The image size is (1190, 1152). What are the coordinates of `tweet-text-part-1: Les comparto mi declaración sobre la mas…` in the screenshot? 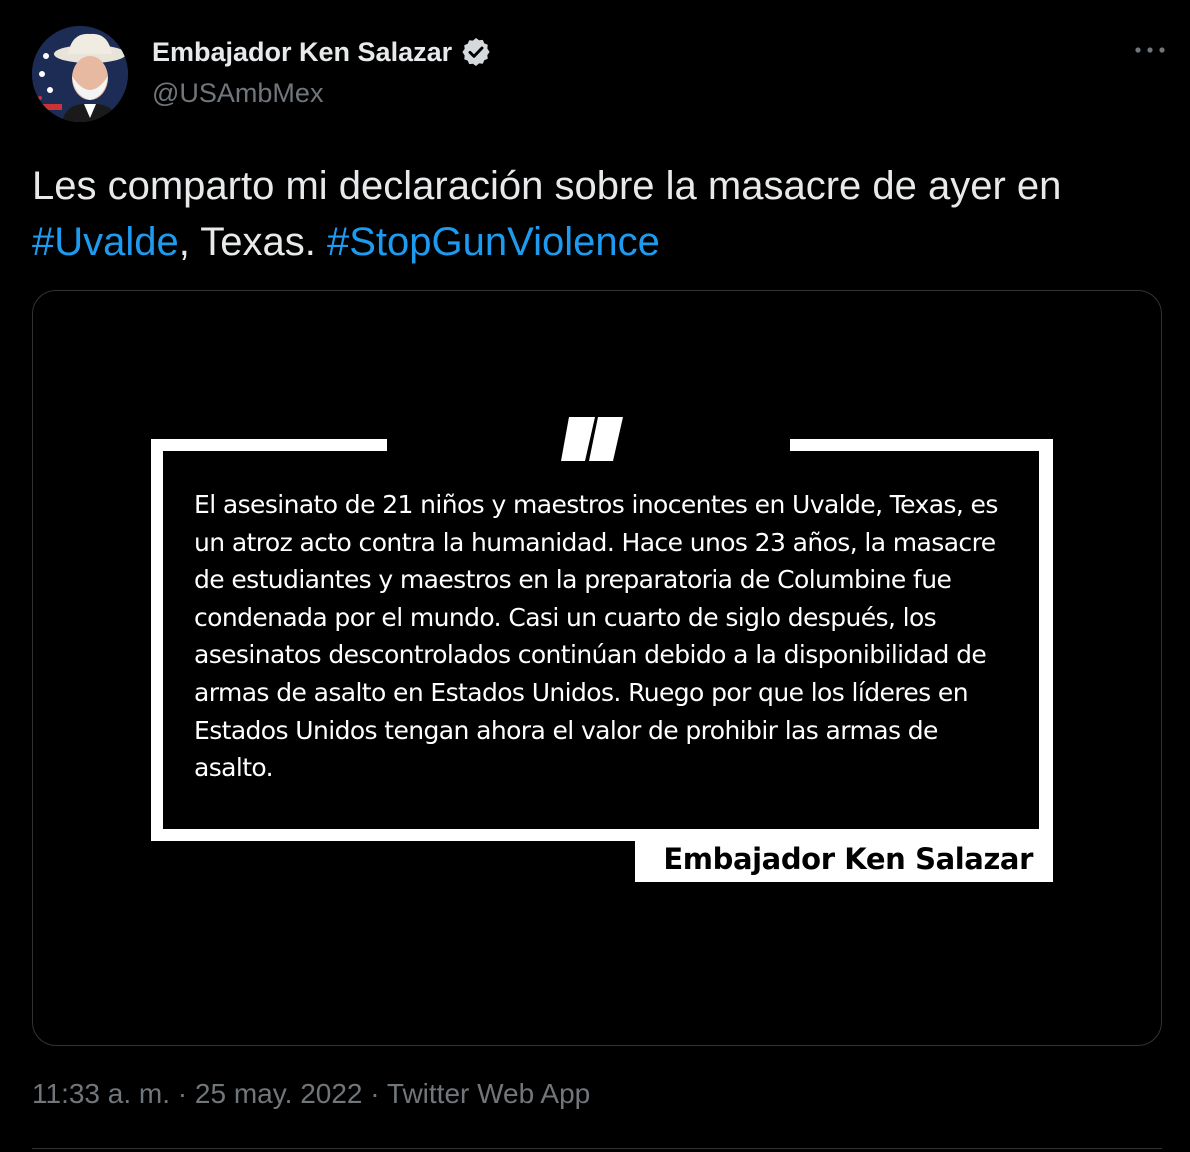 It's located at (547, 186).